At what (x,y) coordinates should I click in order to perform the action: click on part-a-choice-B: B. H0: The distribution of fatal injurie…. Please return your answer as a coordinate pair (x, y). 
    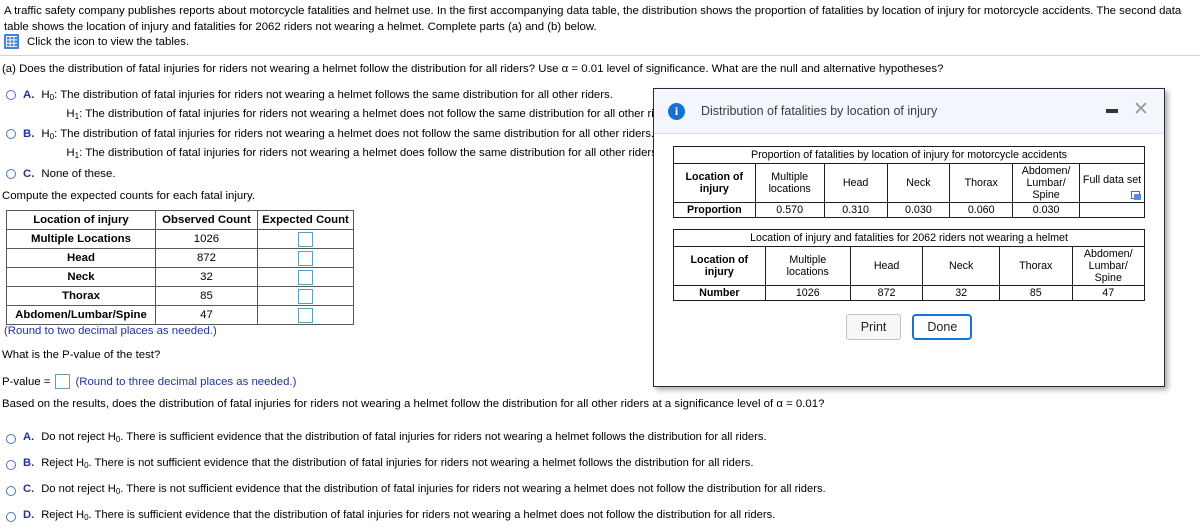
    Looking at the image, I should click on (333, 145).